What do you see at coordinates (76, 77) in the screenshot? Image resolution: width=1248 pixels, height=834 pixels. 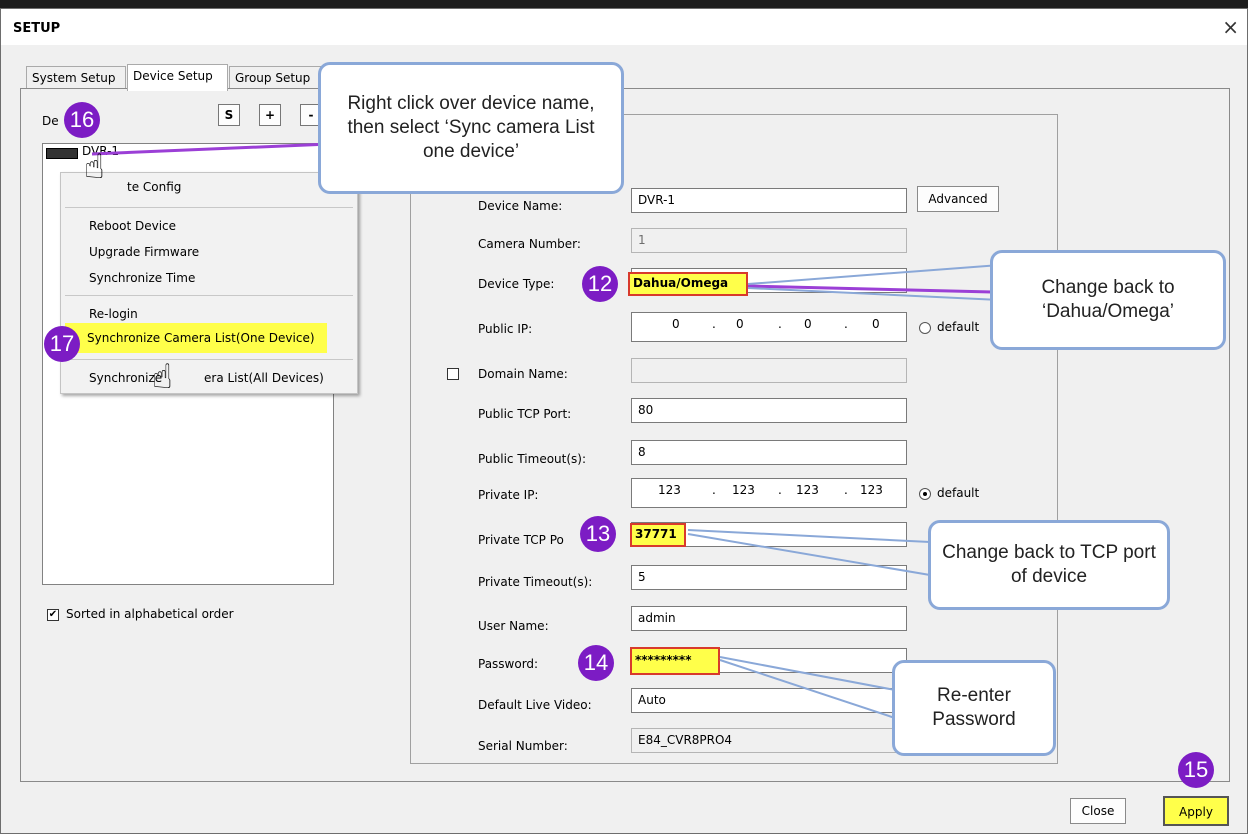 I see `tab-system-setup: System Setup` at bounding box center [76, 77].